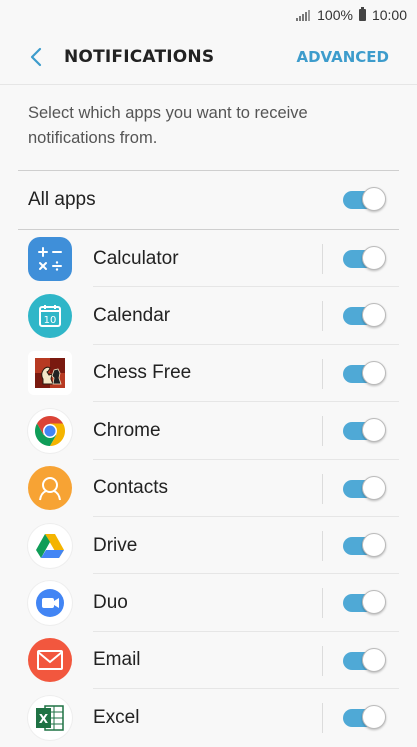  What do you see at coordinates (342, 57) in the screenshot?
I see `advanced-button: ADVANCED` at bounding box center [342, 57].